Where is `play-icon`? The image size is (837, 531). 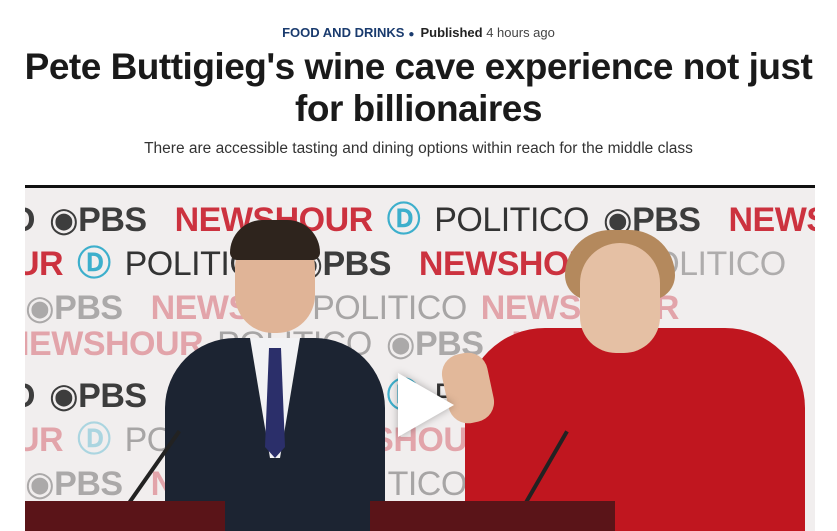 play-icon is located at coordinates (426, 405).